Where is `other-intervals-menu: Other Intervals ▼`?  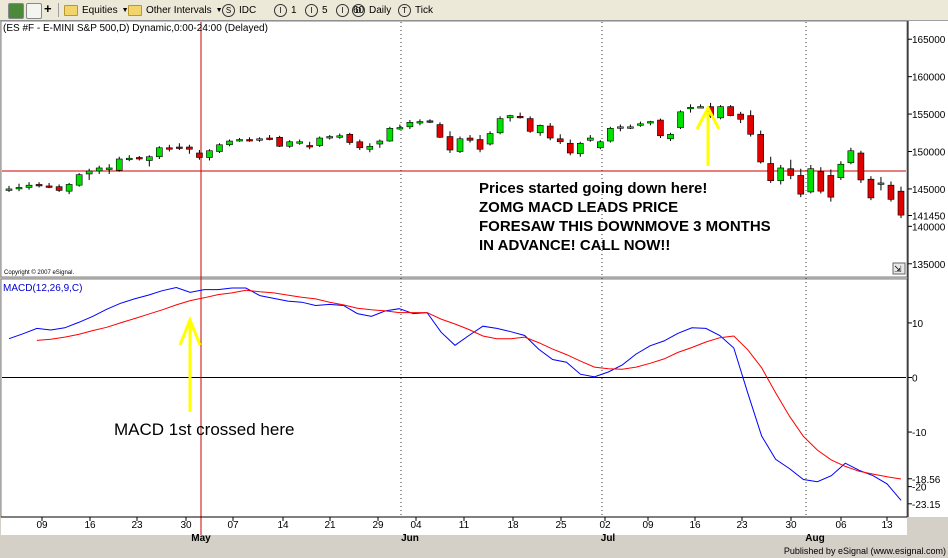 other-intervals-menu: Other Intervals ▼ is located at coordinates (175, 10).